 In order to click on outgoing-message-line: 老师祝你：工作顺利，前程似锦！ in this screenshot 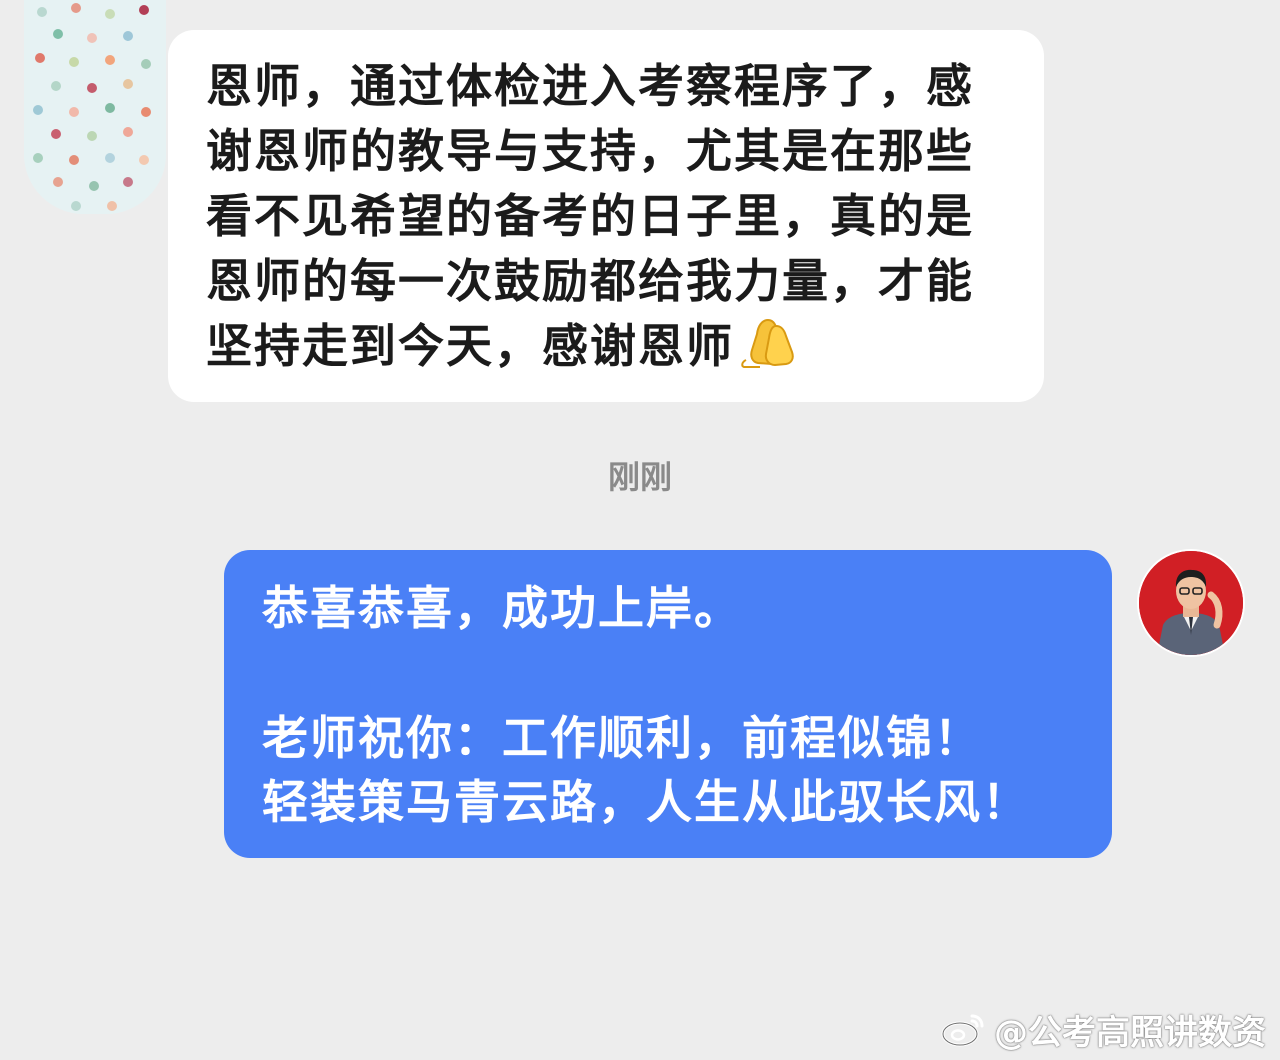, I will do `click(622, 738)`.